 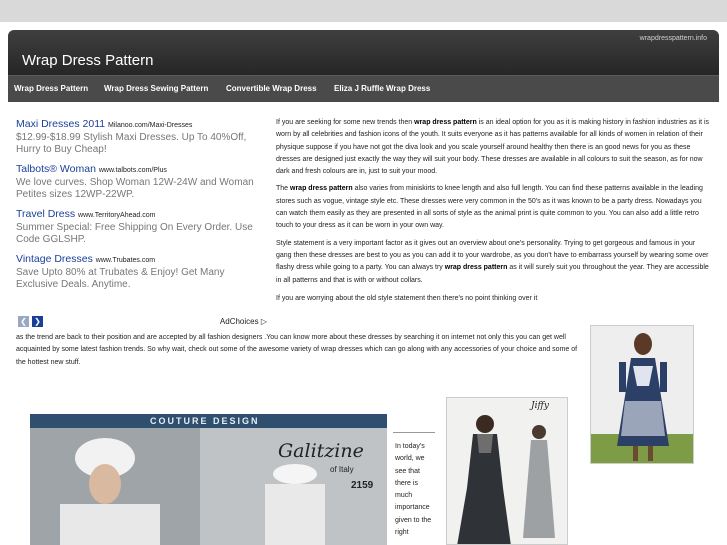 What do you see at coordinates (271, 88) in the screenshot?
I see `nav-item-convertible-wrap-dress: Convertible Wrap Dress` at bounding box center [271, 88].